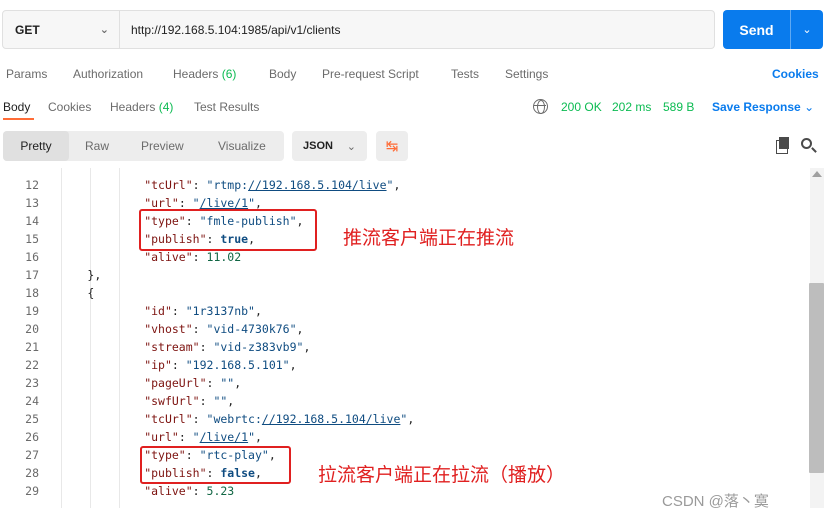 The width and height of the screenshot is (837, 521). What do you see at coordinates (189, 491) in the screenshot?
I see `code-text: "alive": 5.23` at bounding box center [189, 491].